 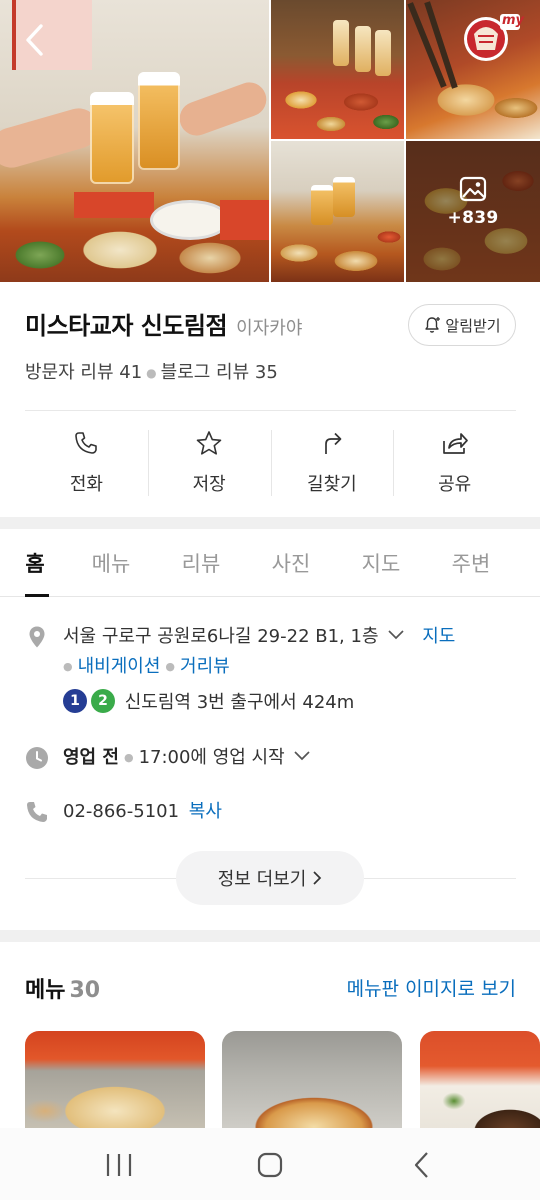 I want to click on share-button: 공유, so click(x=454, y=464).